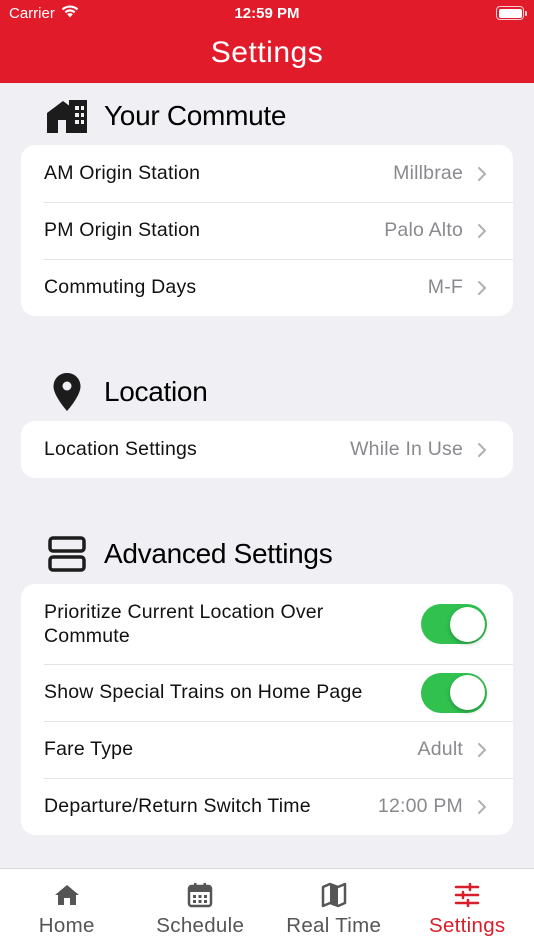 The image size is (534, 950). What do you see at coordinates (267, 287) in the screenshot?
I see `commuting-days-row: Commuting Days M-F` at bounding box center [267, 287].